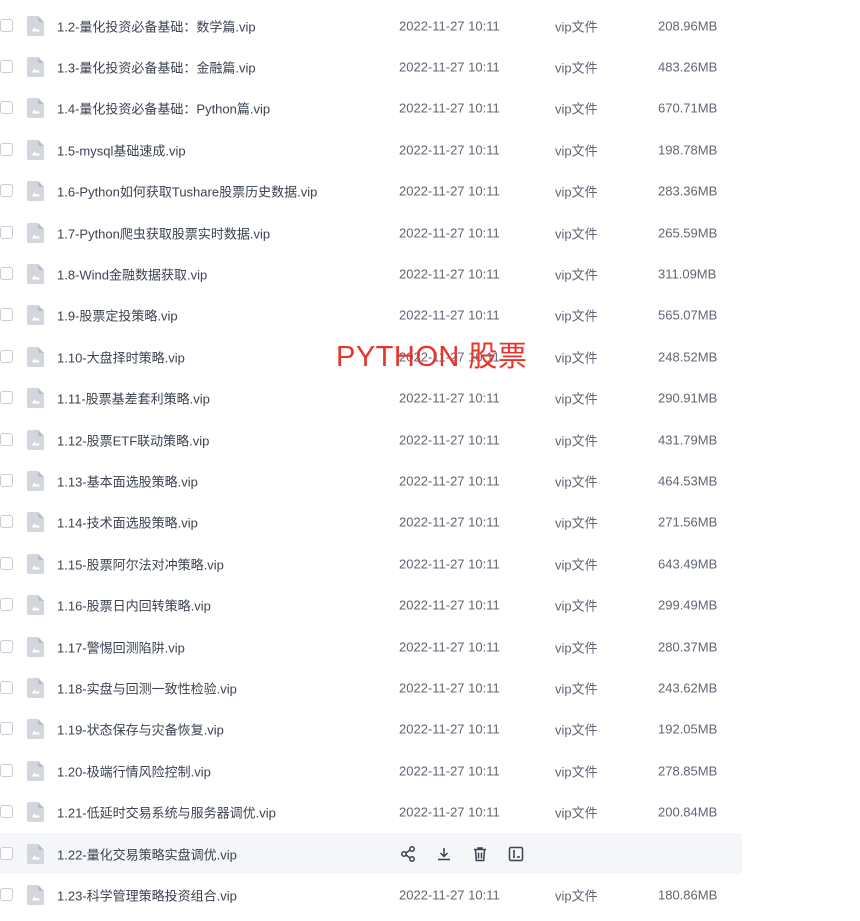 The height and width of the screenshot is (921, 860). What do you see at coordinates (432, 357) in the screenshot?
I see `watermark-text: PYTHON 股票` at bounding box center [432, 357].